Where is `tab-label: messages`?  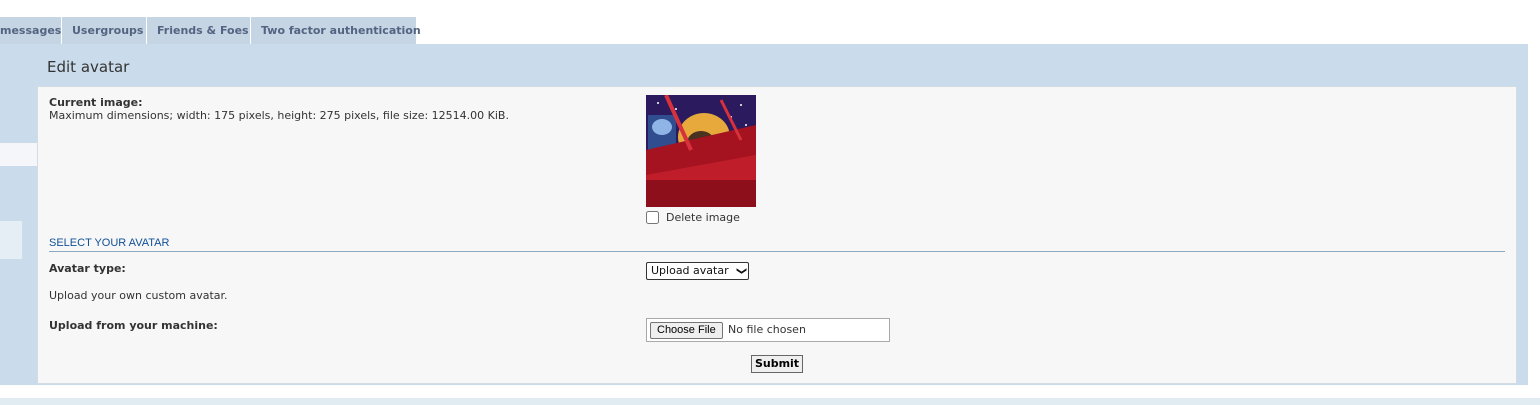
tab-label: messages is located at coordinates (31, 30).